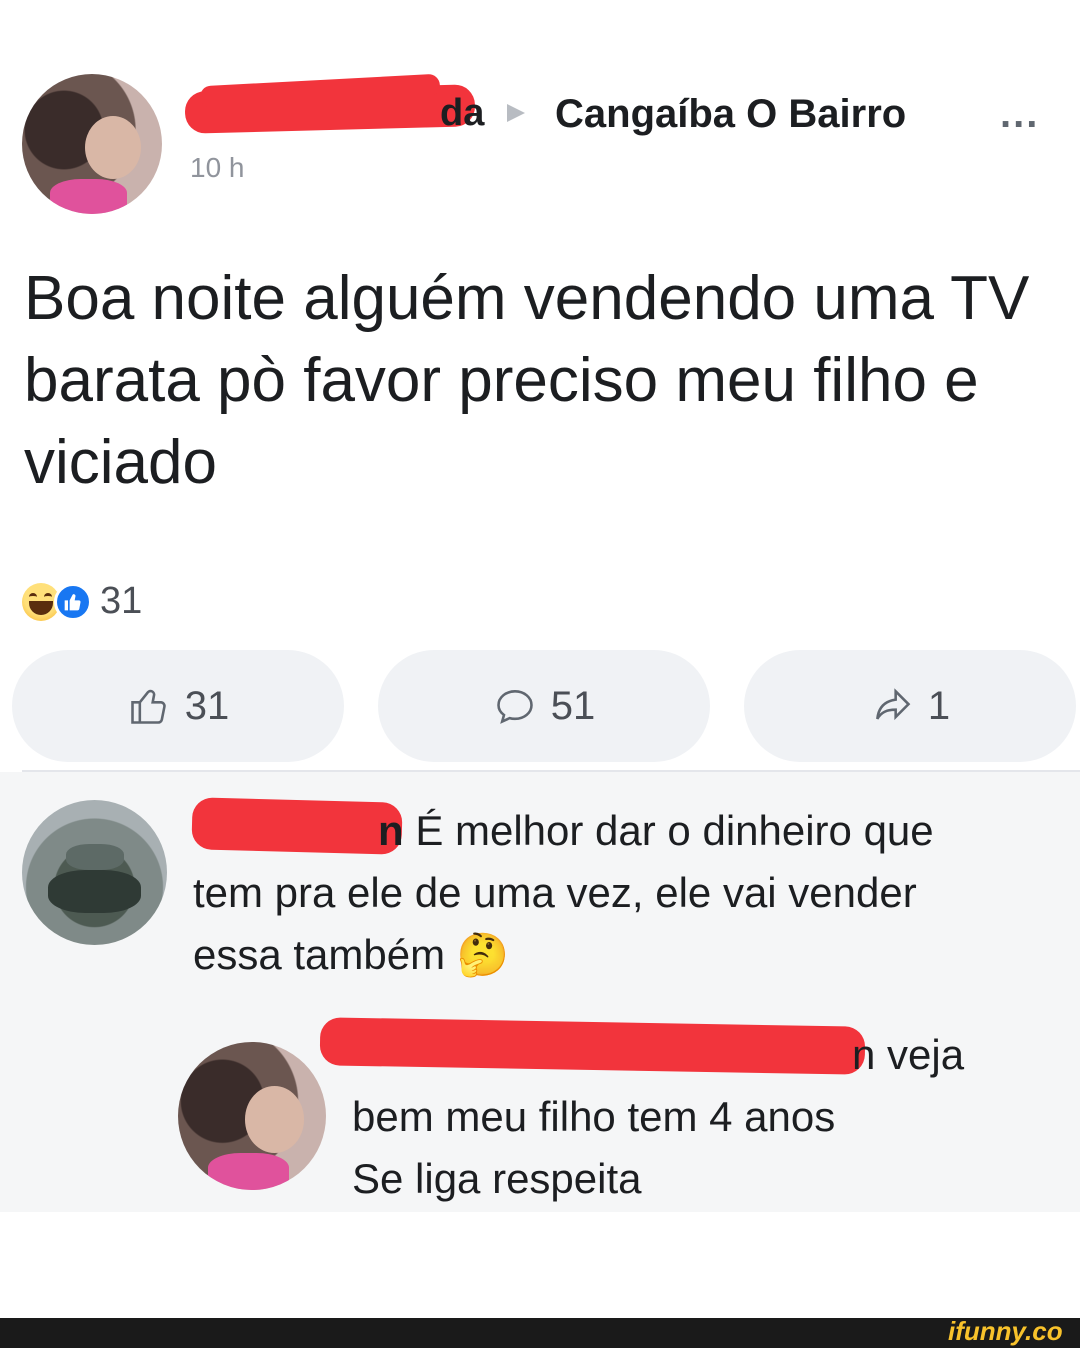 This screenshot has width=1080, height=1348. What do you see at coordinates (516, 113) in the screenshot?
I see `arrow-separator-icon` at bounding box center [516, 113].